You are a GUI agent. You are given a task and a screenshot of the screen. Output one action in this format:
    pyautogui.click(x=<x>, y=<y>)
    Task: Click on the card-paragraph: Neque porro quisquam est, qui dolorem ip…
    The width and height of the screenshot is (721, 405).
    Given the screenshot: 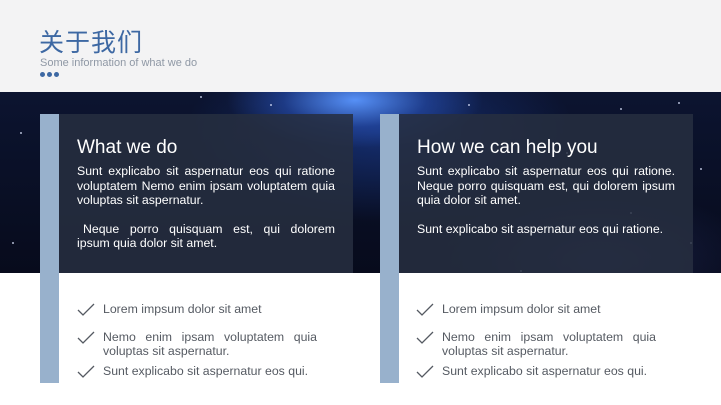 What is the action you would take?
    pyautogui.click(x=206, y=236)
    